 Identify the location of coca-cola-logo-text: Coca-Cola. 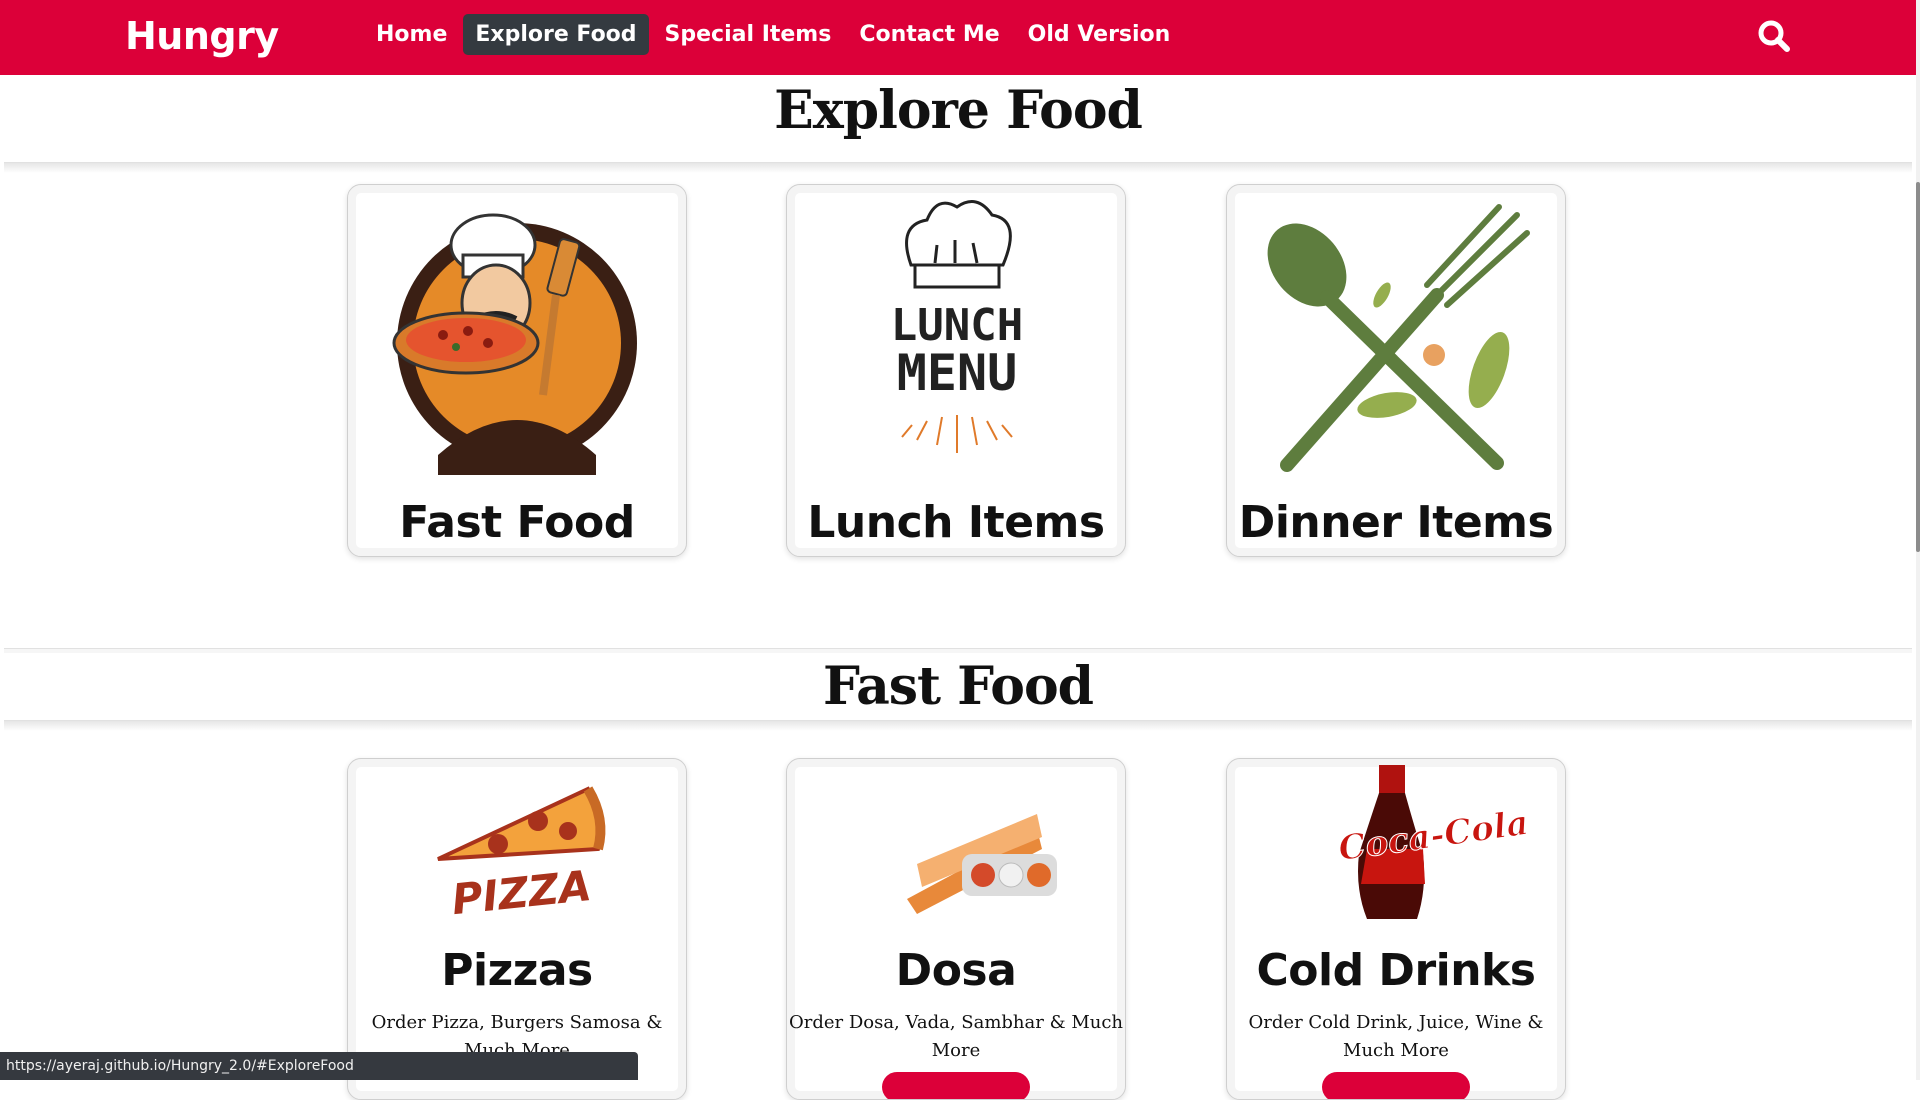
(1433, 836).